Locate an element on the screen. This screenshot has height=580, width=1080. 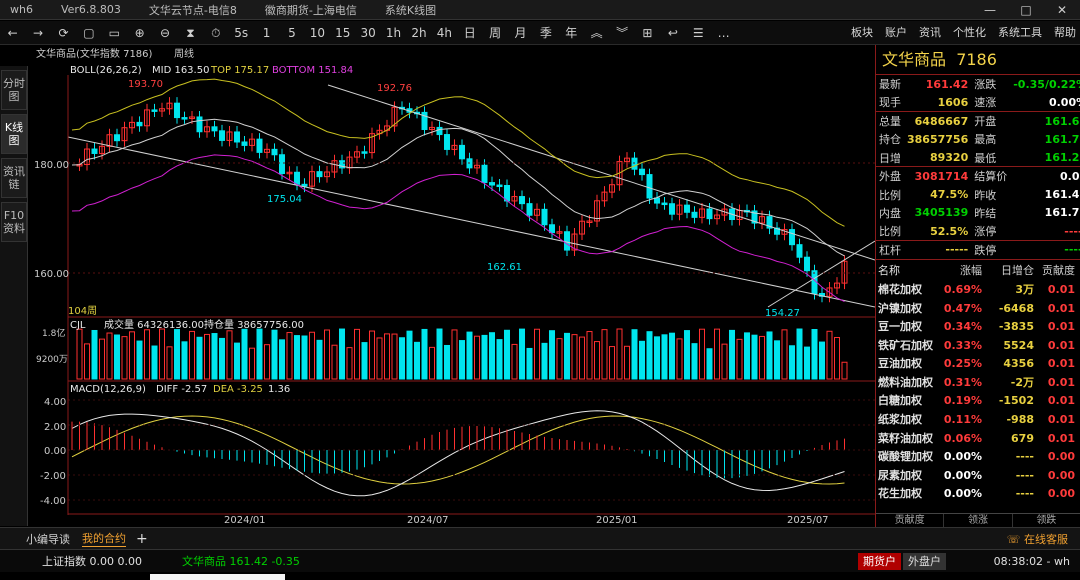
quote-key: 昨结 is located at coordinates (985, 213).